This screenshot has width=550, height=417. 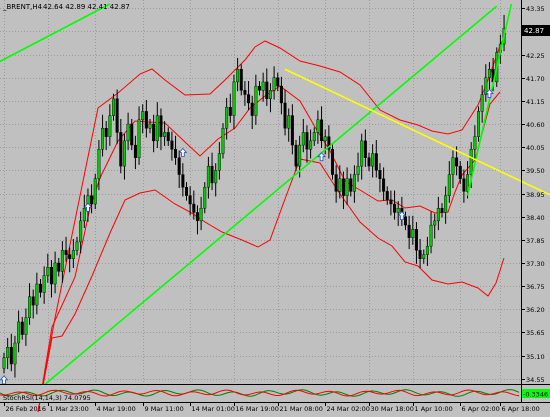 I want to click on price-tick-label: 35.65, so click(x=535, y=333).